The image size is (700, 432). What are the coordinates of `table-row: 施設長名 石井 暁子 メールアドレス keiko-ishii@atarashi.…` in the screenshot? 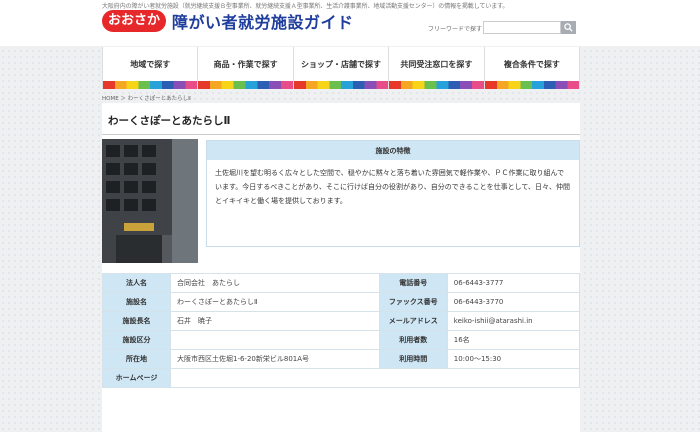 It's located at (341, 321).